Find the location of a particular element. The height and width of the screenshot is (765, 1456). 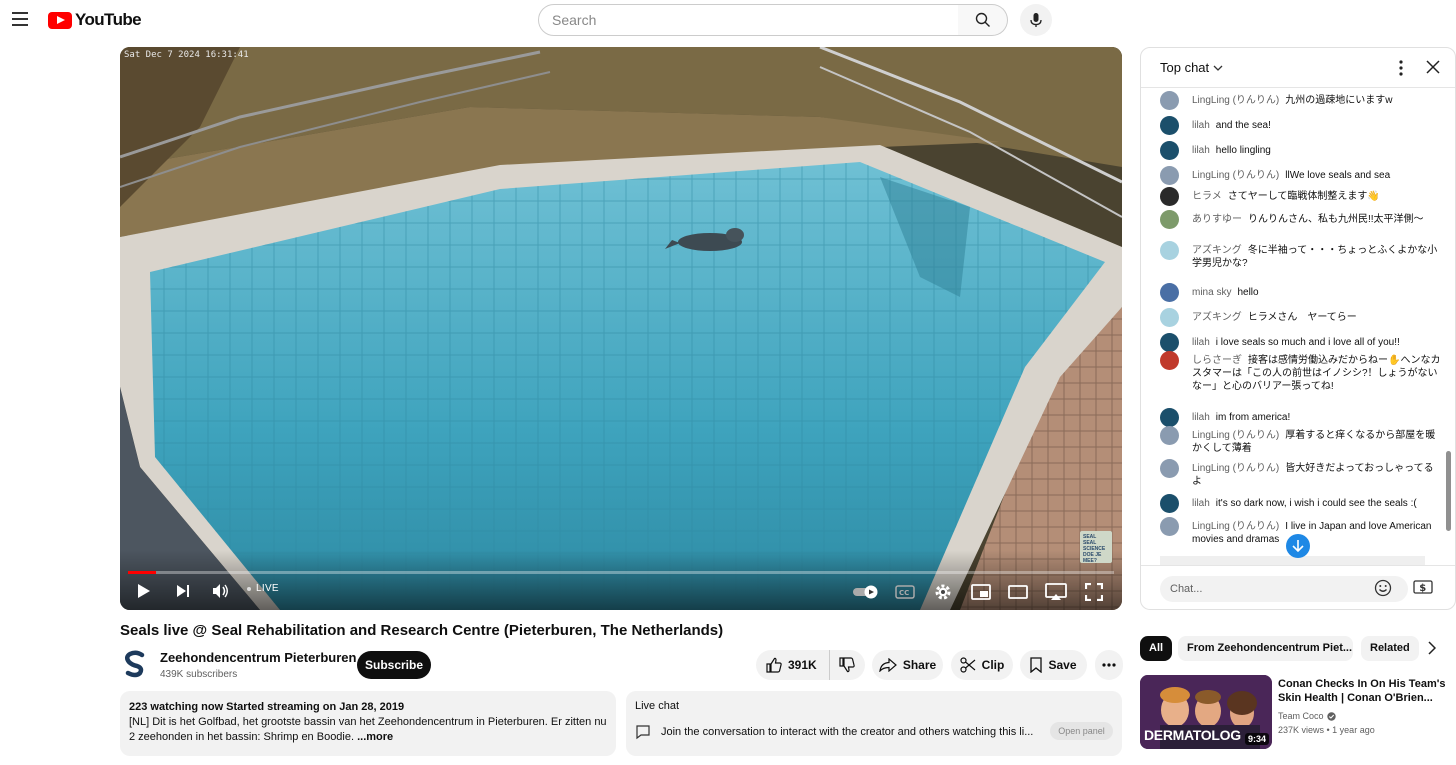

scroll-to-bottom-button is located at coordinates (1298, 546).